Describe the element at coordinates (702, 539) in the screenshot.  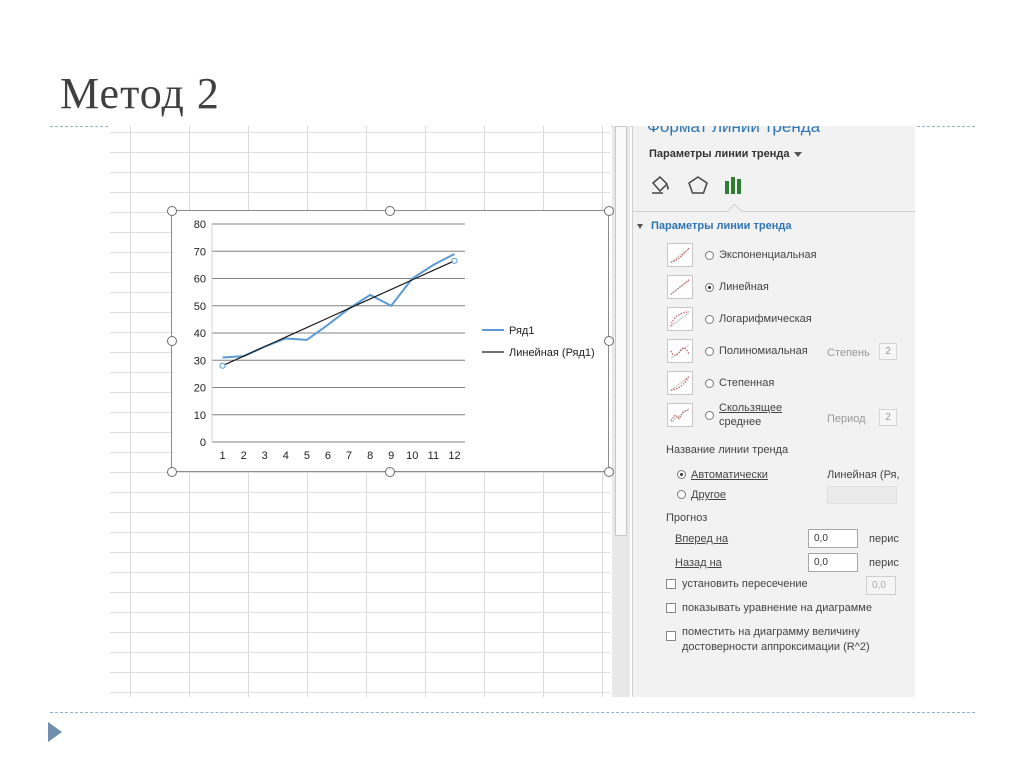
I see `forward-label: Вперед на` at that location.